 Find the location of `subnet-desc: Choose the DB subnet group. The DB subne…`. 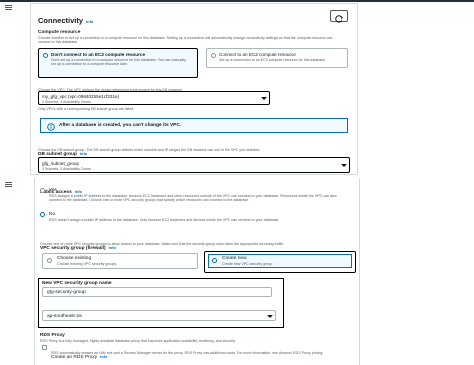

subnet-desc: Choose the DB subnet group. The DB subne… is located at coordinates (149, 150).